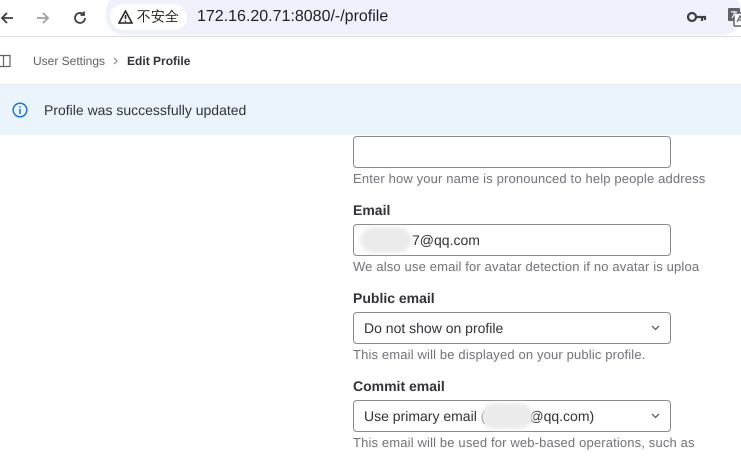 Image resolution: width=741 pixels, height=467 pixels. I want to click on warning-icon, so click(125, 17).